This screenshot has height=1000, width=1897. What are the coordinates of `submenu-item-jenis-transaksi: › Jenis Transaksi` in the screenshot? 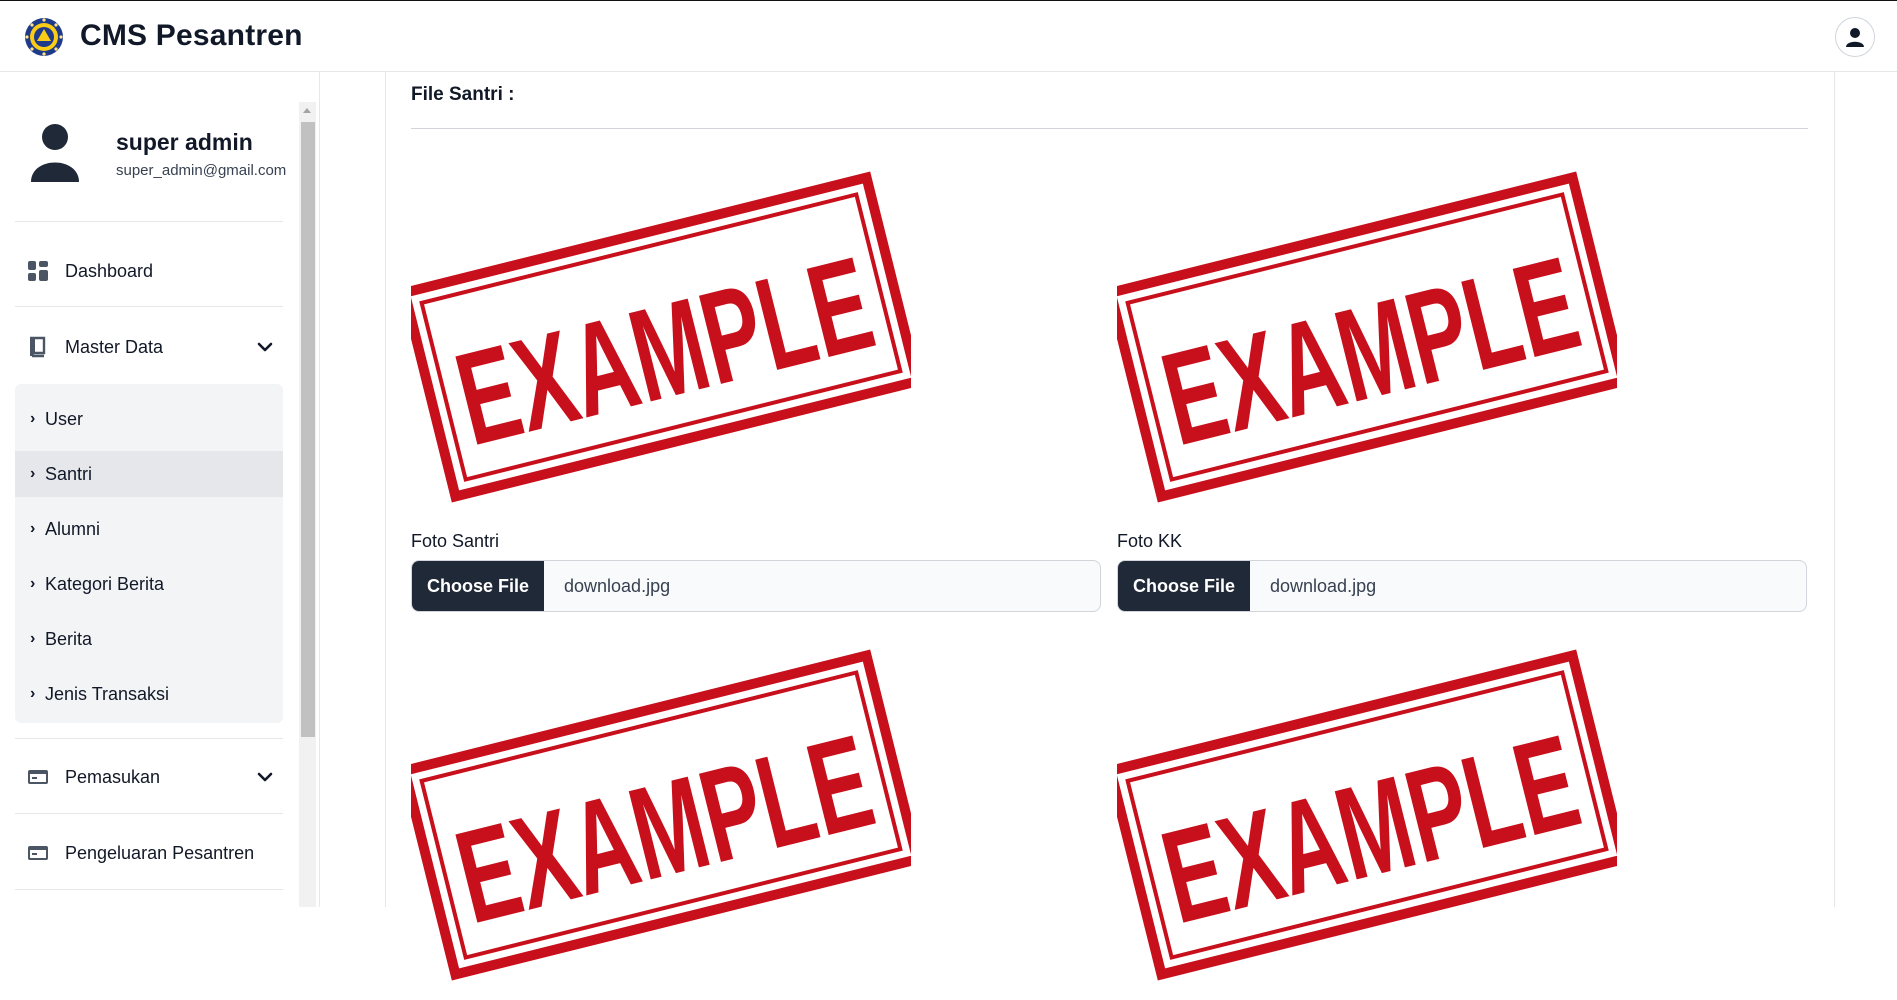 It's located at (149, 694).